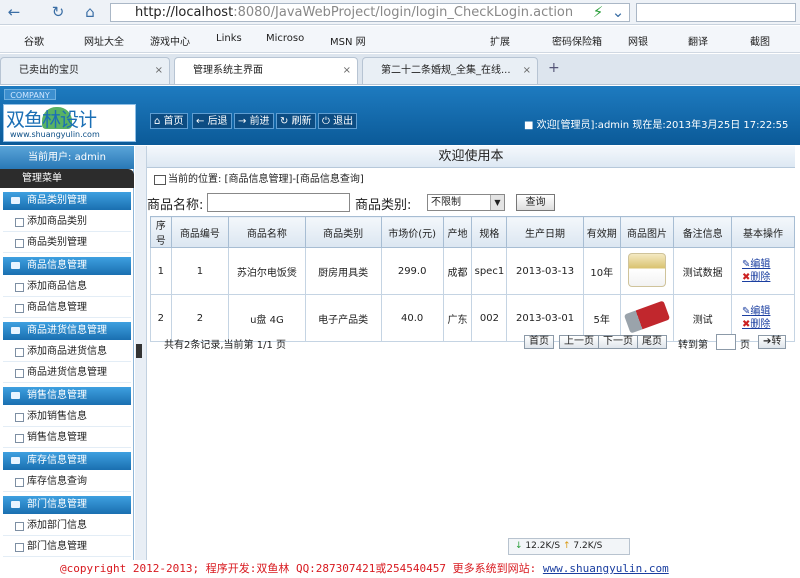 Image resolution: width=800 pixels, height=578 pixels. I want to click on sidebar-item: 销售信息管理, so click(67, 437).